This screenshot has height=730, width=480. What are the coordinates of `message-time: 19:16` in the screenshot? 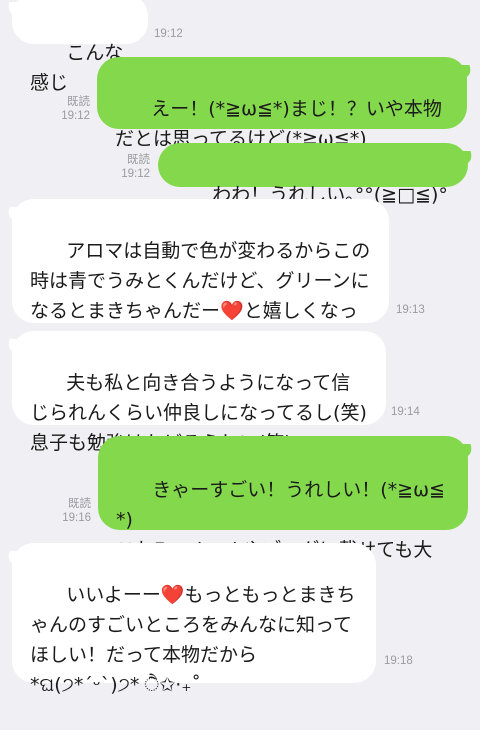 It's located at (76, 518).